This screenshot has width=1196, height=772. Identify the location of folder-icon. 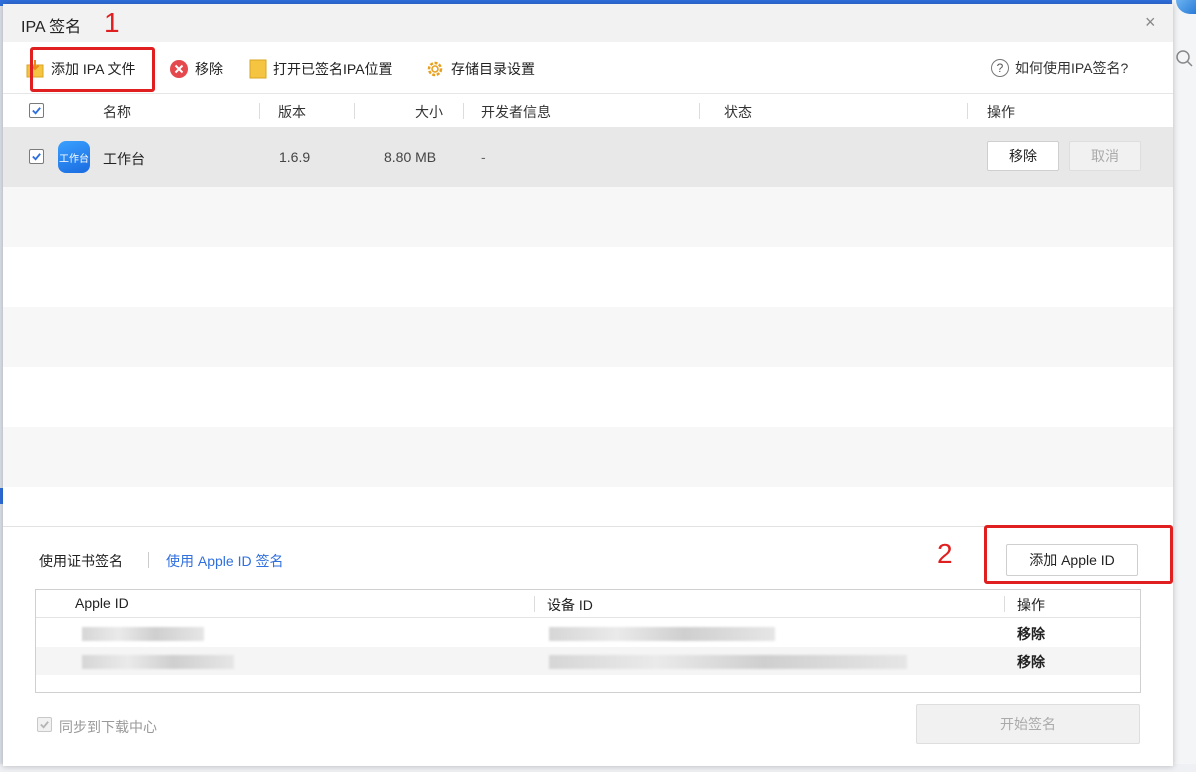
(258, 69).